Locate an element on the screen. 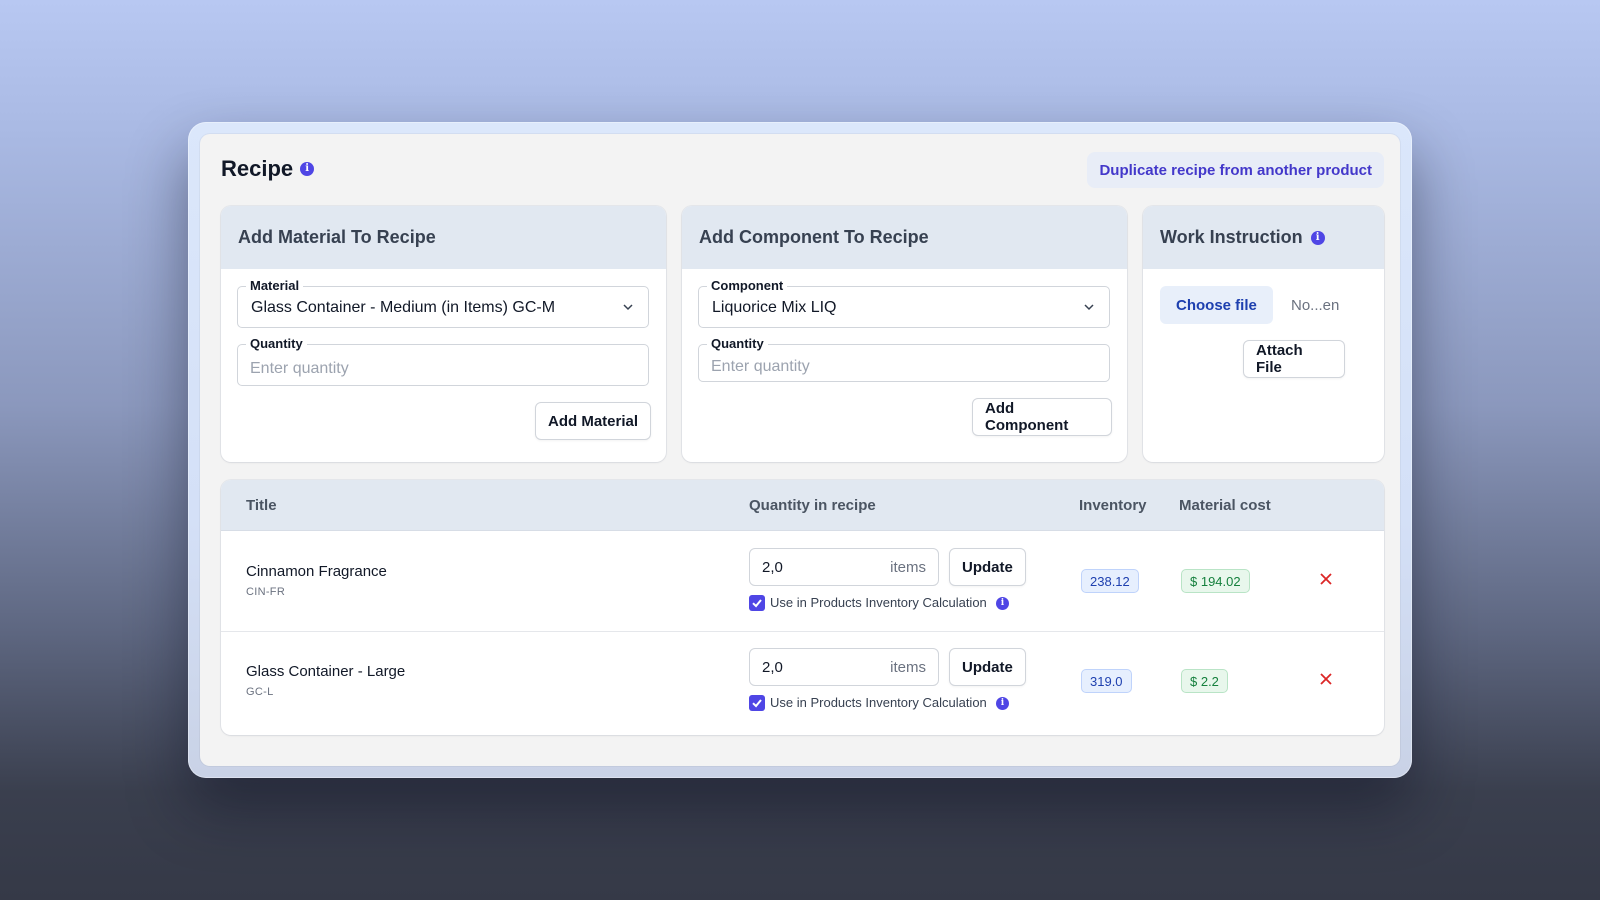 This screenshot has height=900, width=1600. file-status-text: No...en is located at coordinates (1315, 305).